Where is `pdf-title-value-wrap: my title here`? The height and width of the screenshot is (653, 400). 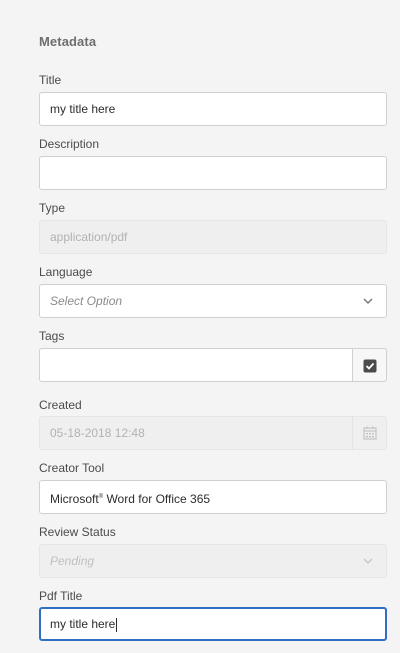
pdf-title-value-wrap: my title here is located at coordinates (84, 624).